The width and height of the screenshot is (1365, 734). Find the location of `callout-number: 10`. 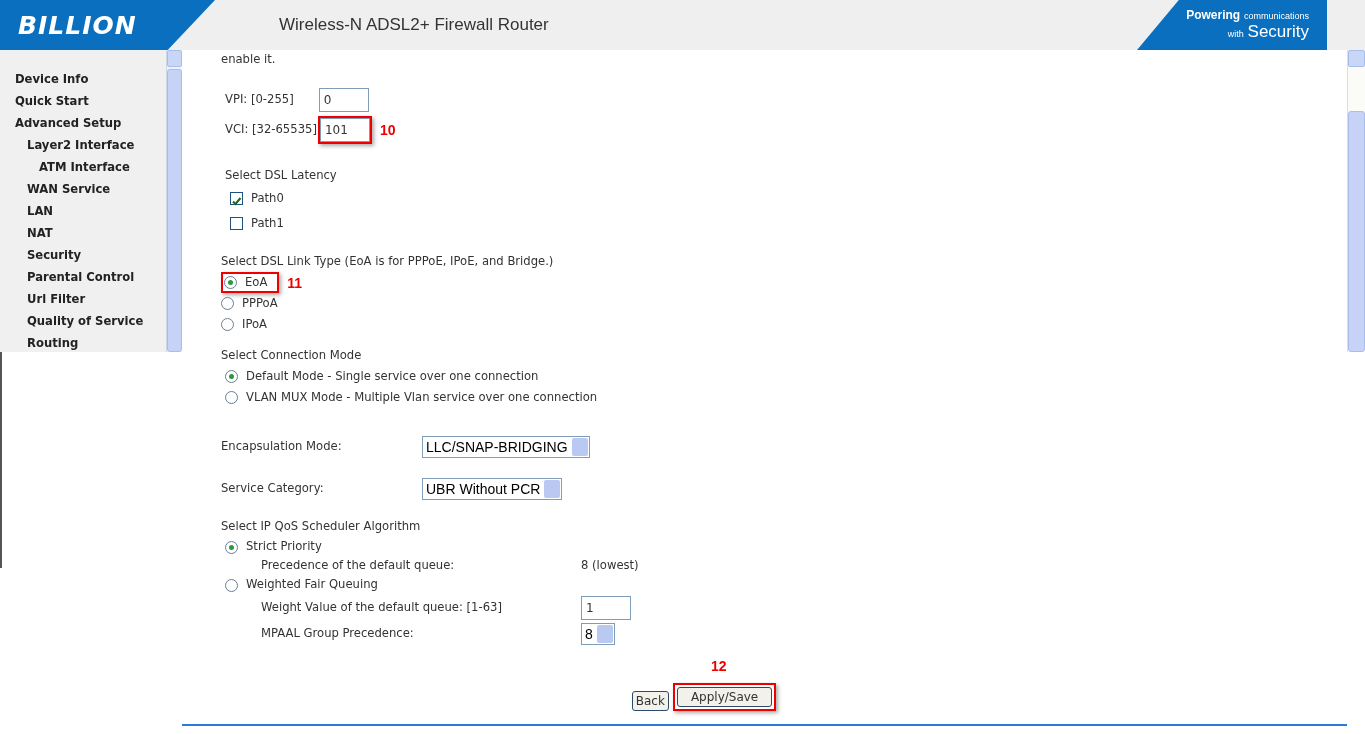

callout-number: 10 is located at coordinates (387, 130).